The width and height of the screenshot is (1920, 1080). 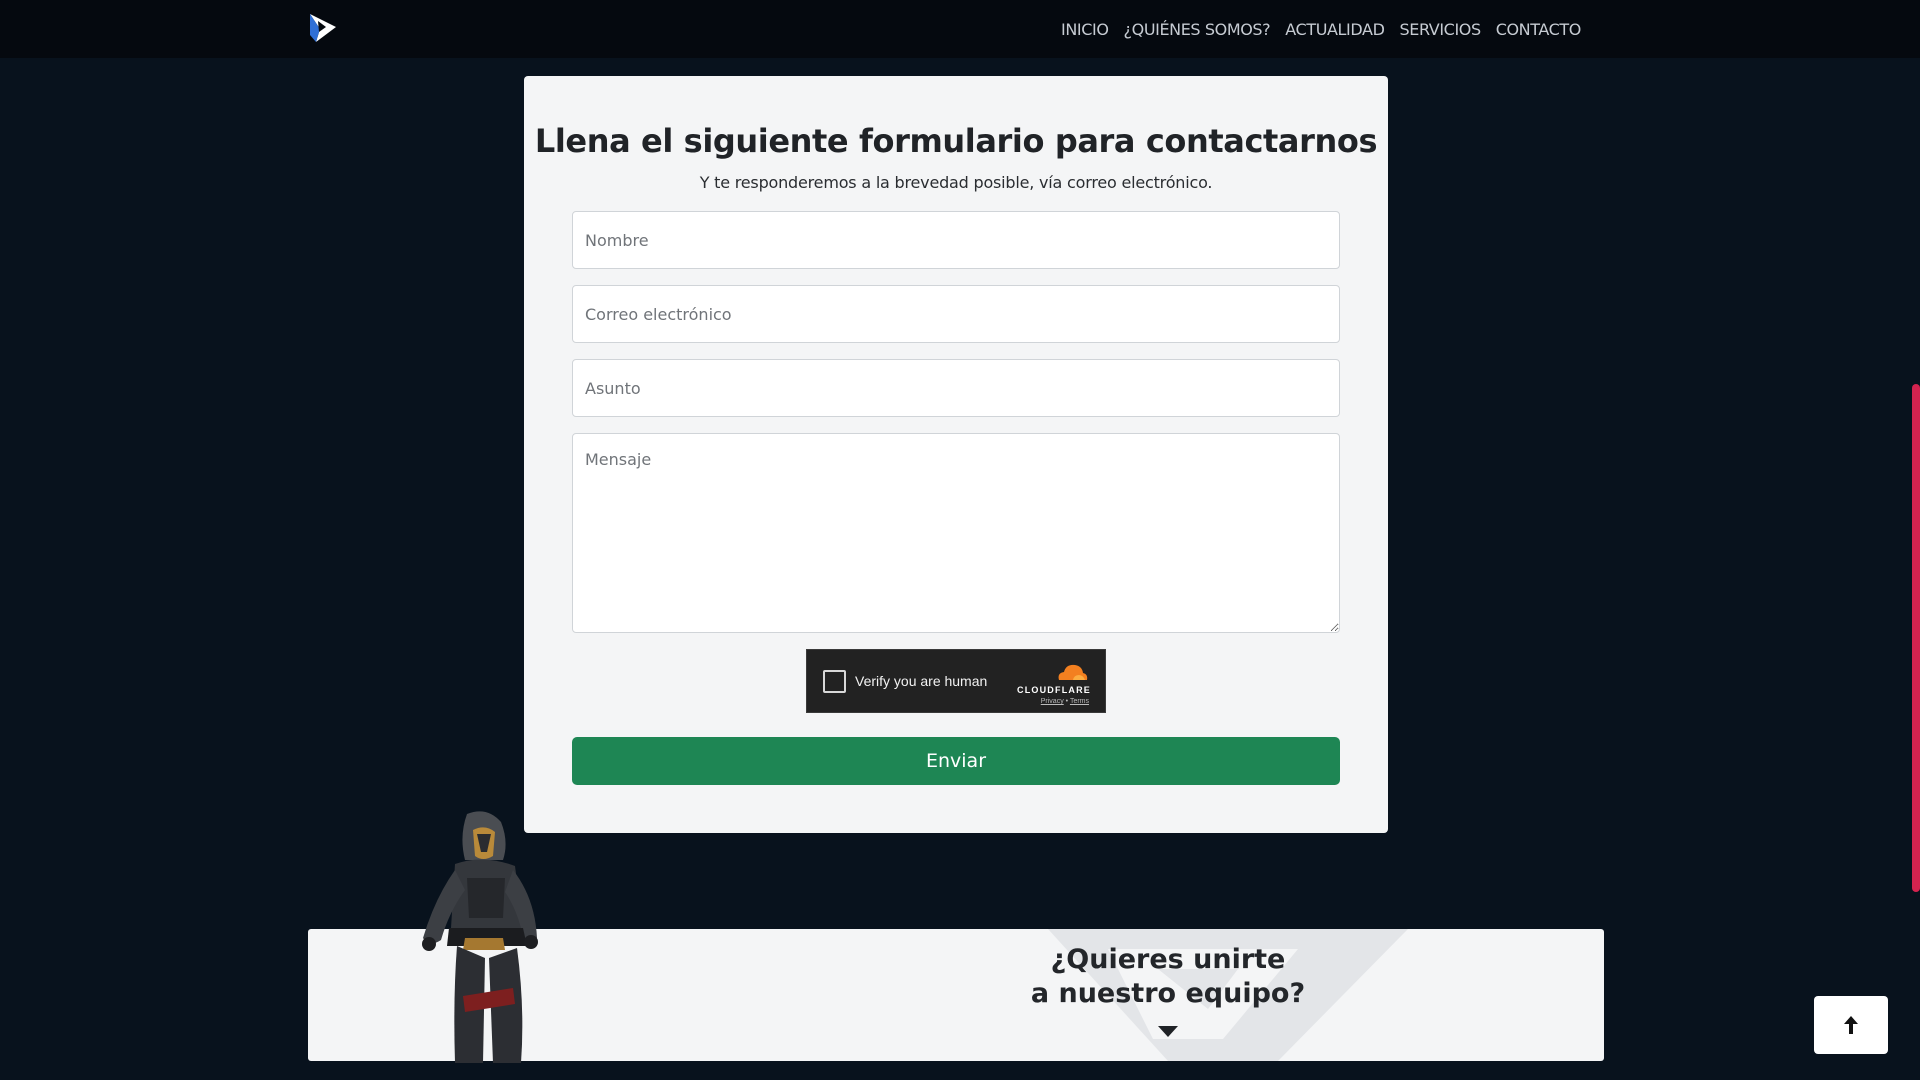 What do you see at coordinates (1079, 701) in the screenshot?
I see `captcha-terms-link: Terms` at bounding box center [1079, 701].